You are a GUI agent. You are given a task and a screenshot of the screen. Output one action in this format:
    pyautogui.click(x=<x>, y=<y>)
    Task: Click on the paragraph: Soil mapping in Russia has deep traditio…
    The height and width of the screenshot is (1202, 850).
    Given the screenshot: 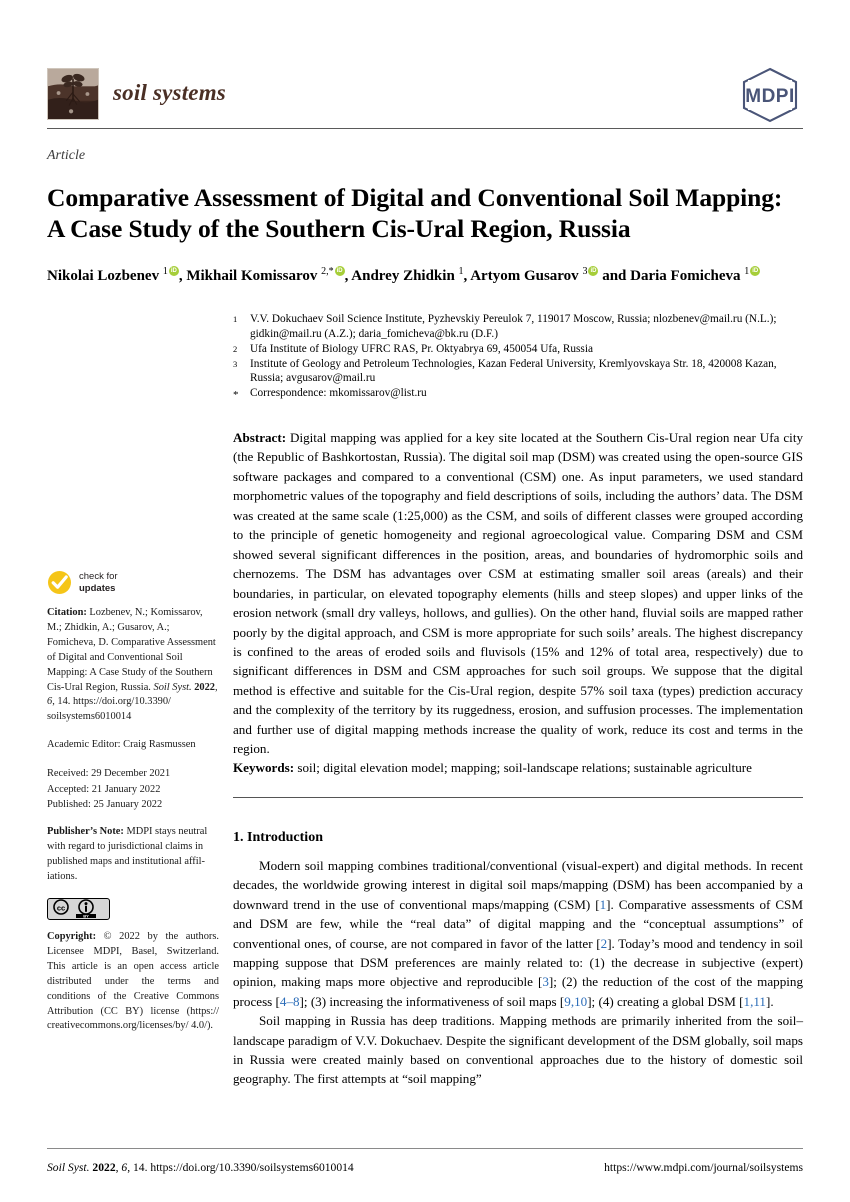 What is the action you would take?
    pyautogui.click(x=518, y=1050)
    